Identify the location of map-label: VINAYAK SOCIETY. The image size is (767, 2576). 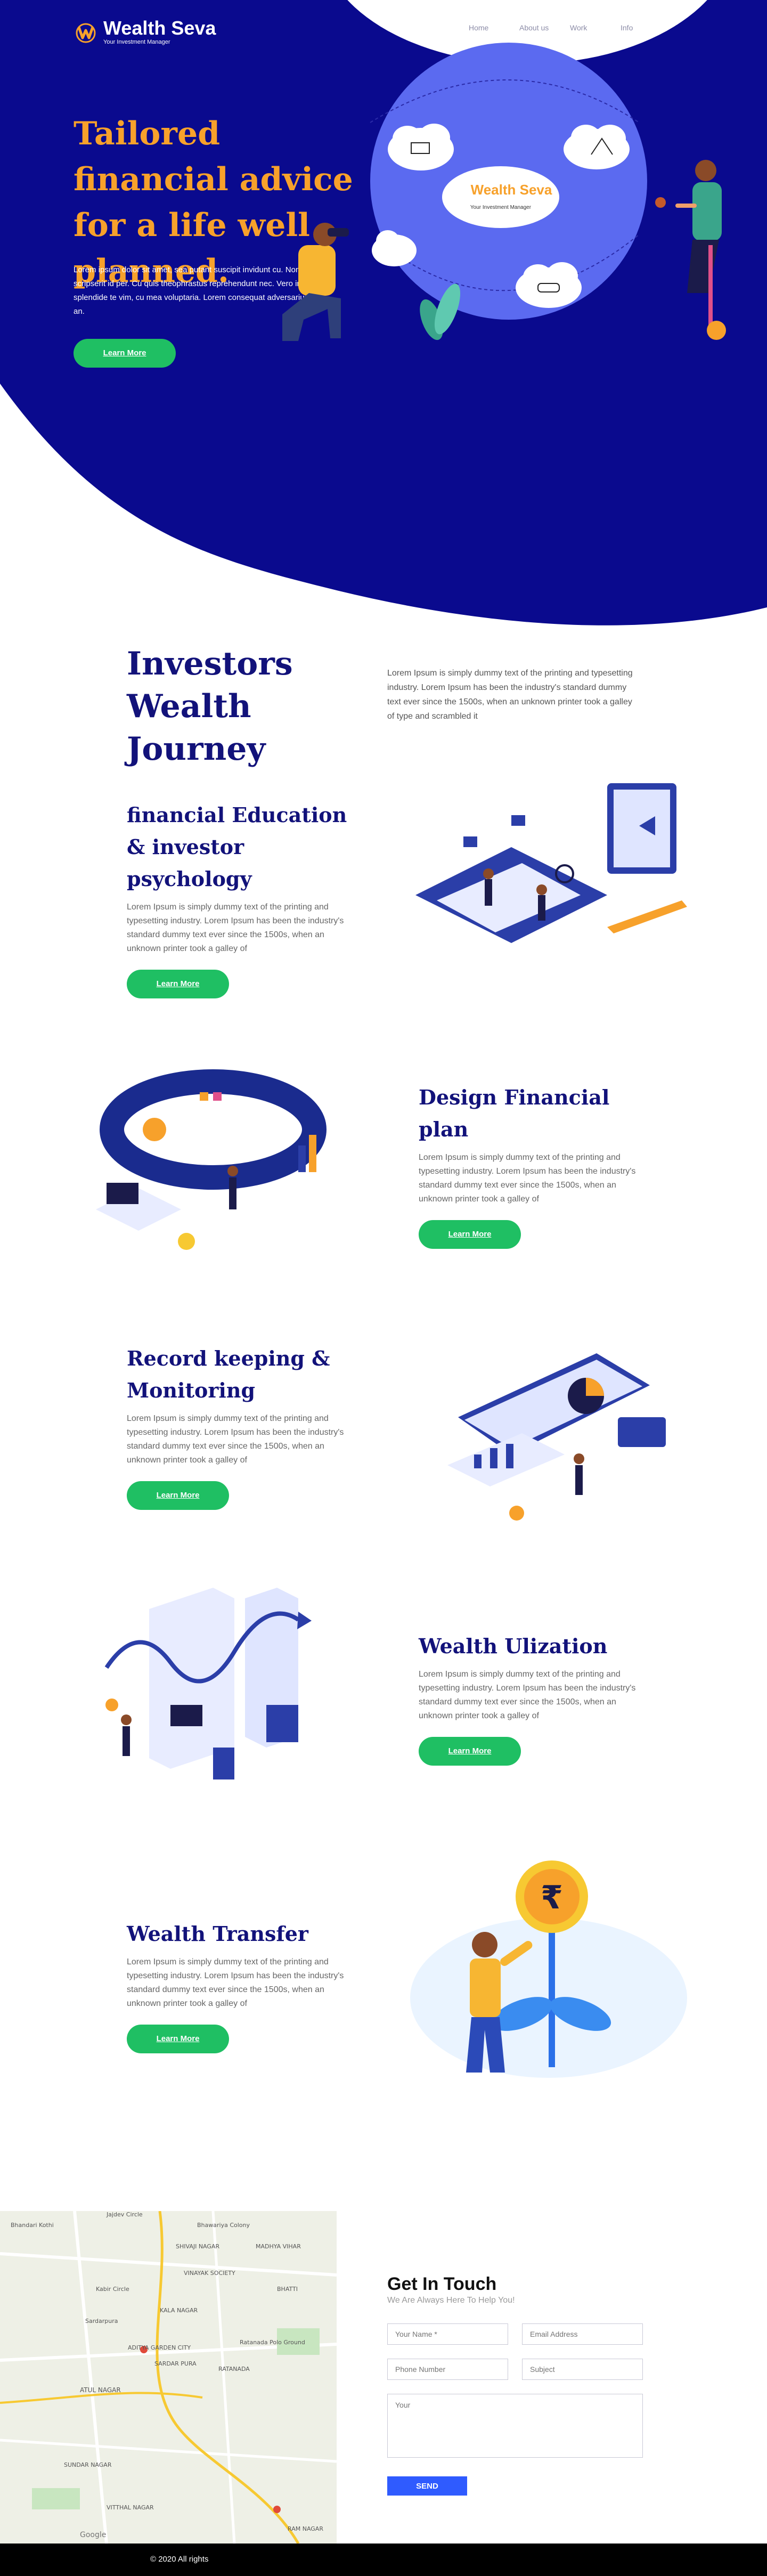
(210, 2273).